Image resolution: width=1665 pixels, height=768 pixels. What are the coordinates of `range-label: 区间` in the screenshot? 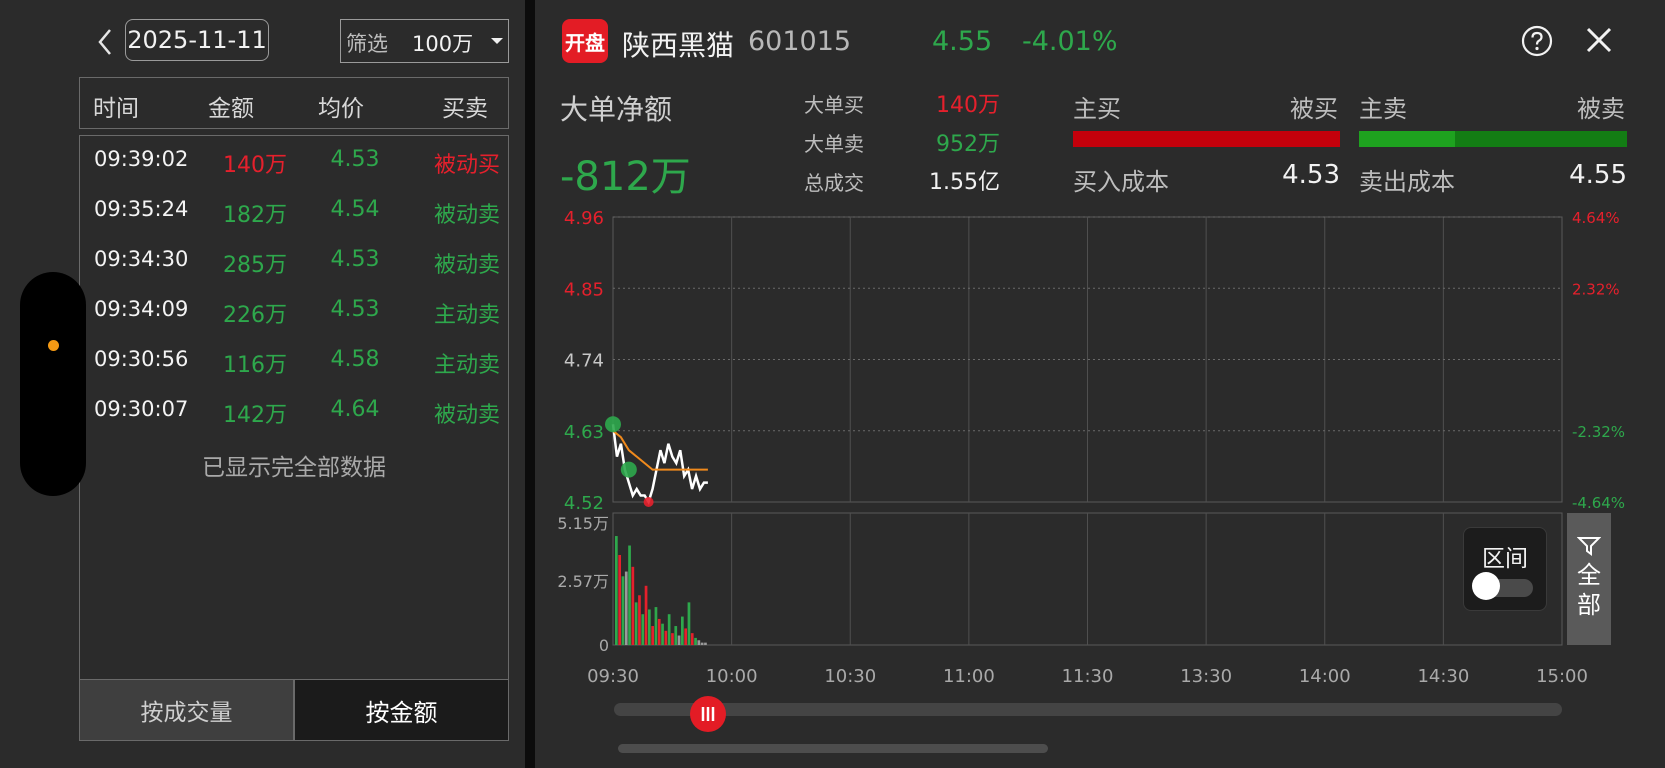 It's located at (1505, 559).